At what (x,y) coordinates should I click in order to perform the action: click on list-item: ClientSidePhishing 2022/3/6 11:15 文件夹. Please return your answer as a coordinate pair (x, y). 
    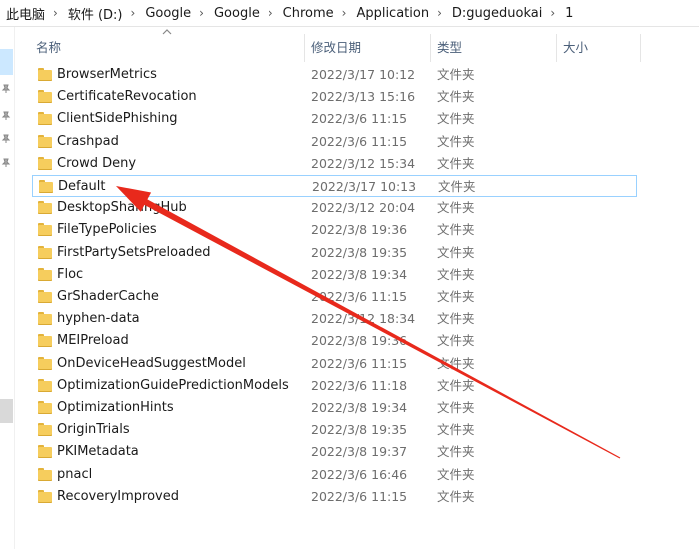
    Looking at the image, I should click on (334, 119).